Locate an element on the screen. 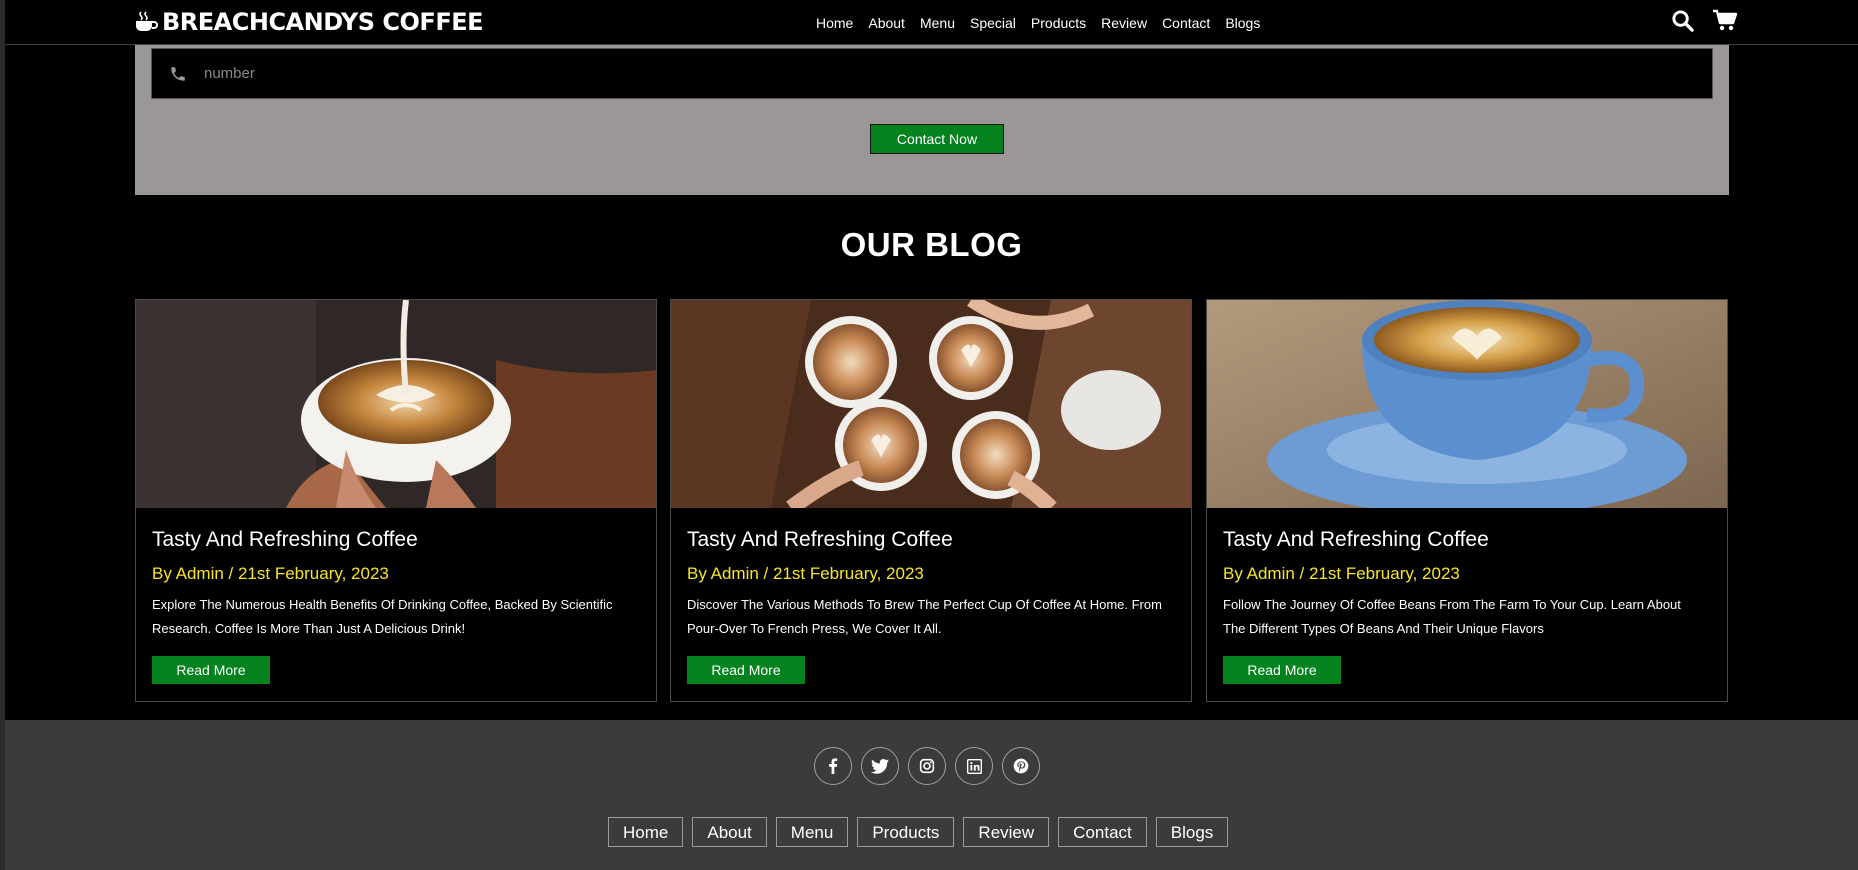  footer-nav-menu: Menu is located at coordinates (812, 832).